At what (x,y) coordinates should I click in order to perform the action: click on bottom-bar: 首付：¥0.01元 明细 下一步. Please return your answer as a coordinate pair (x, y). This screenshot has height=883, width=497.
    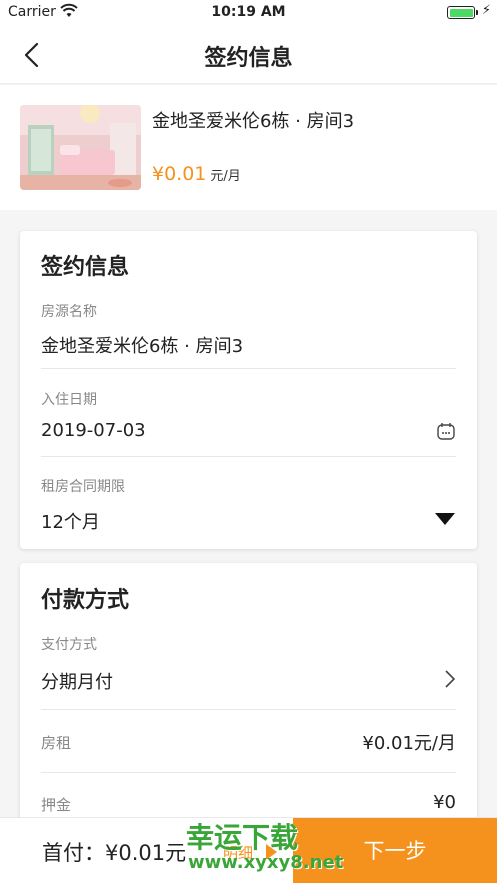
    Looking at the image, I should click on (248, 850).